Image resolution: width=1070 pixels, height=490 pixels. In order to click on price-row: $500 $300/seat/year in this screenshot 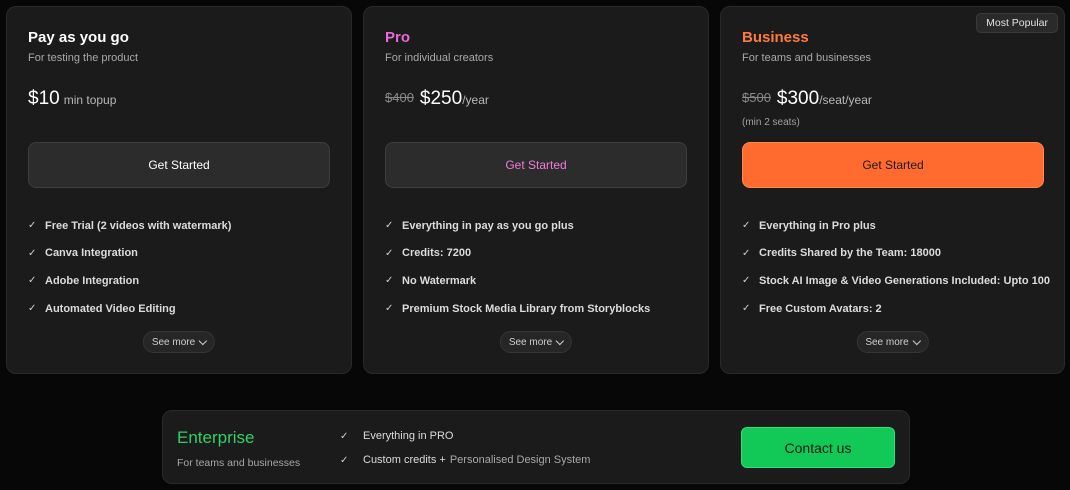, I will do `click(807, 99)`.